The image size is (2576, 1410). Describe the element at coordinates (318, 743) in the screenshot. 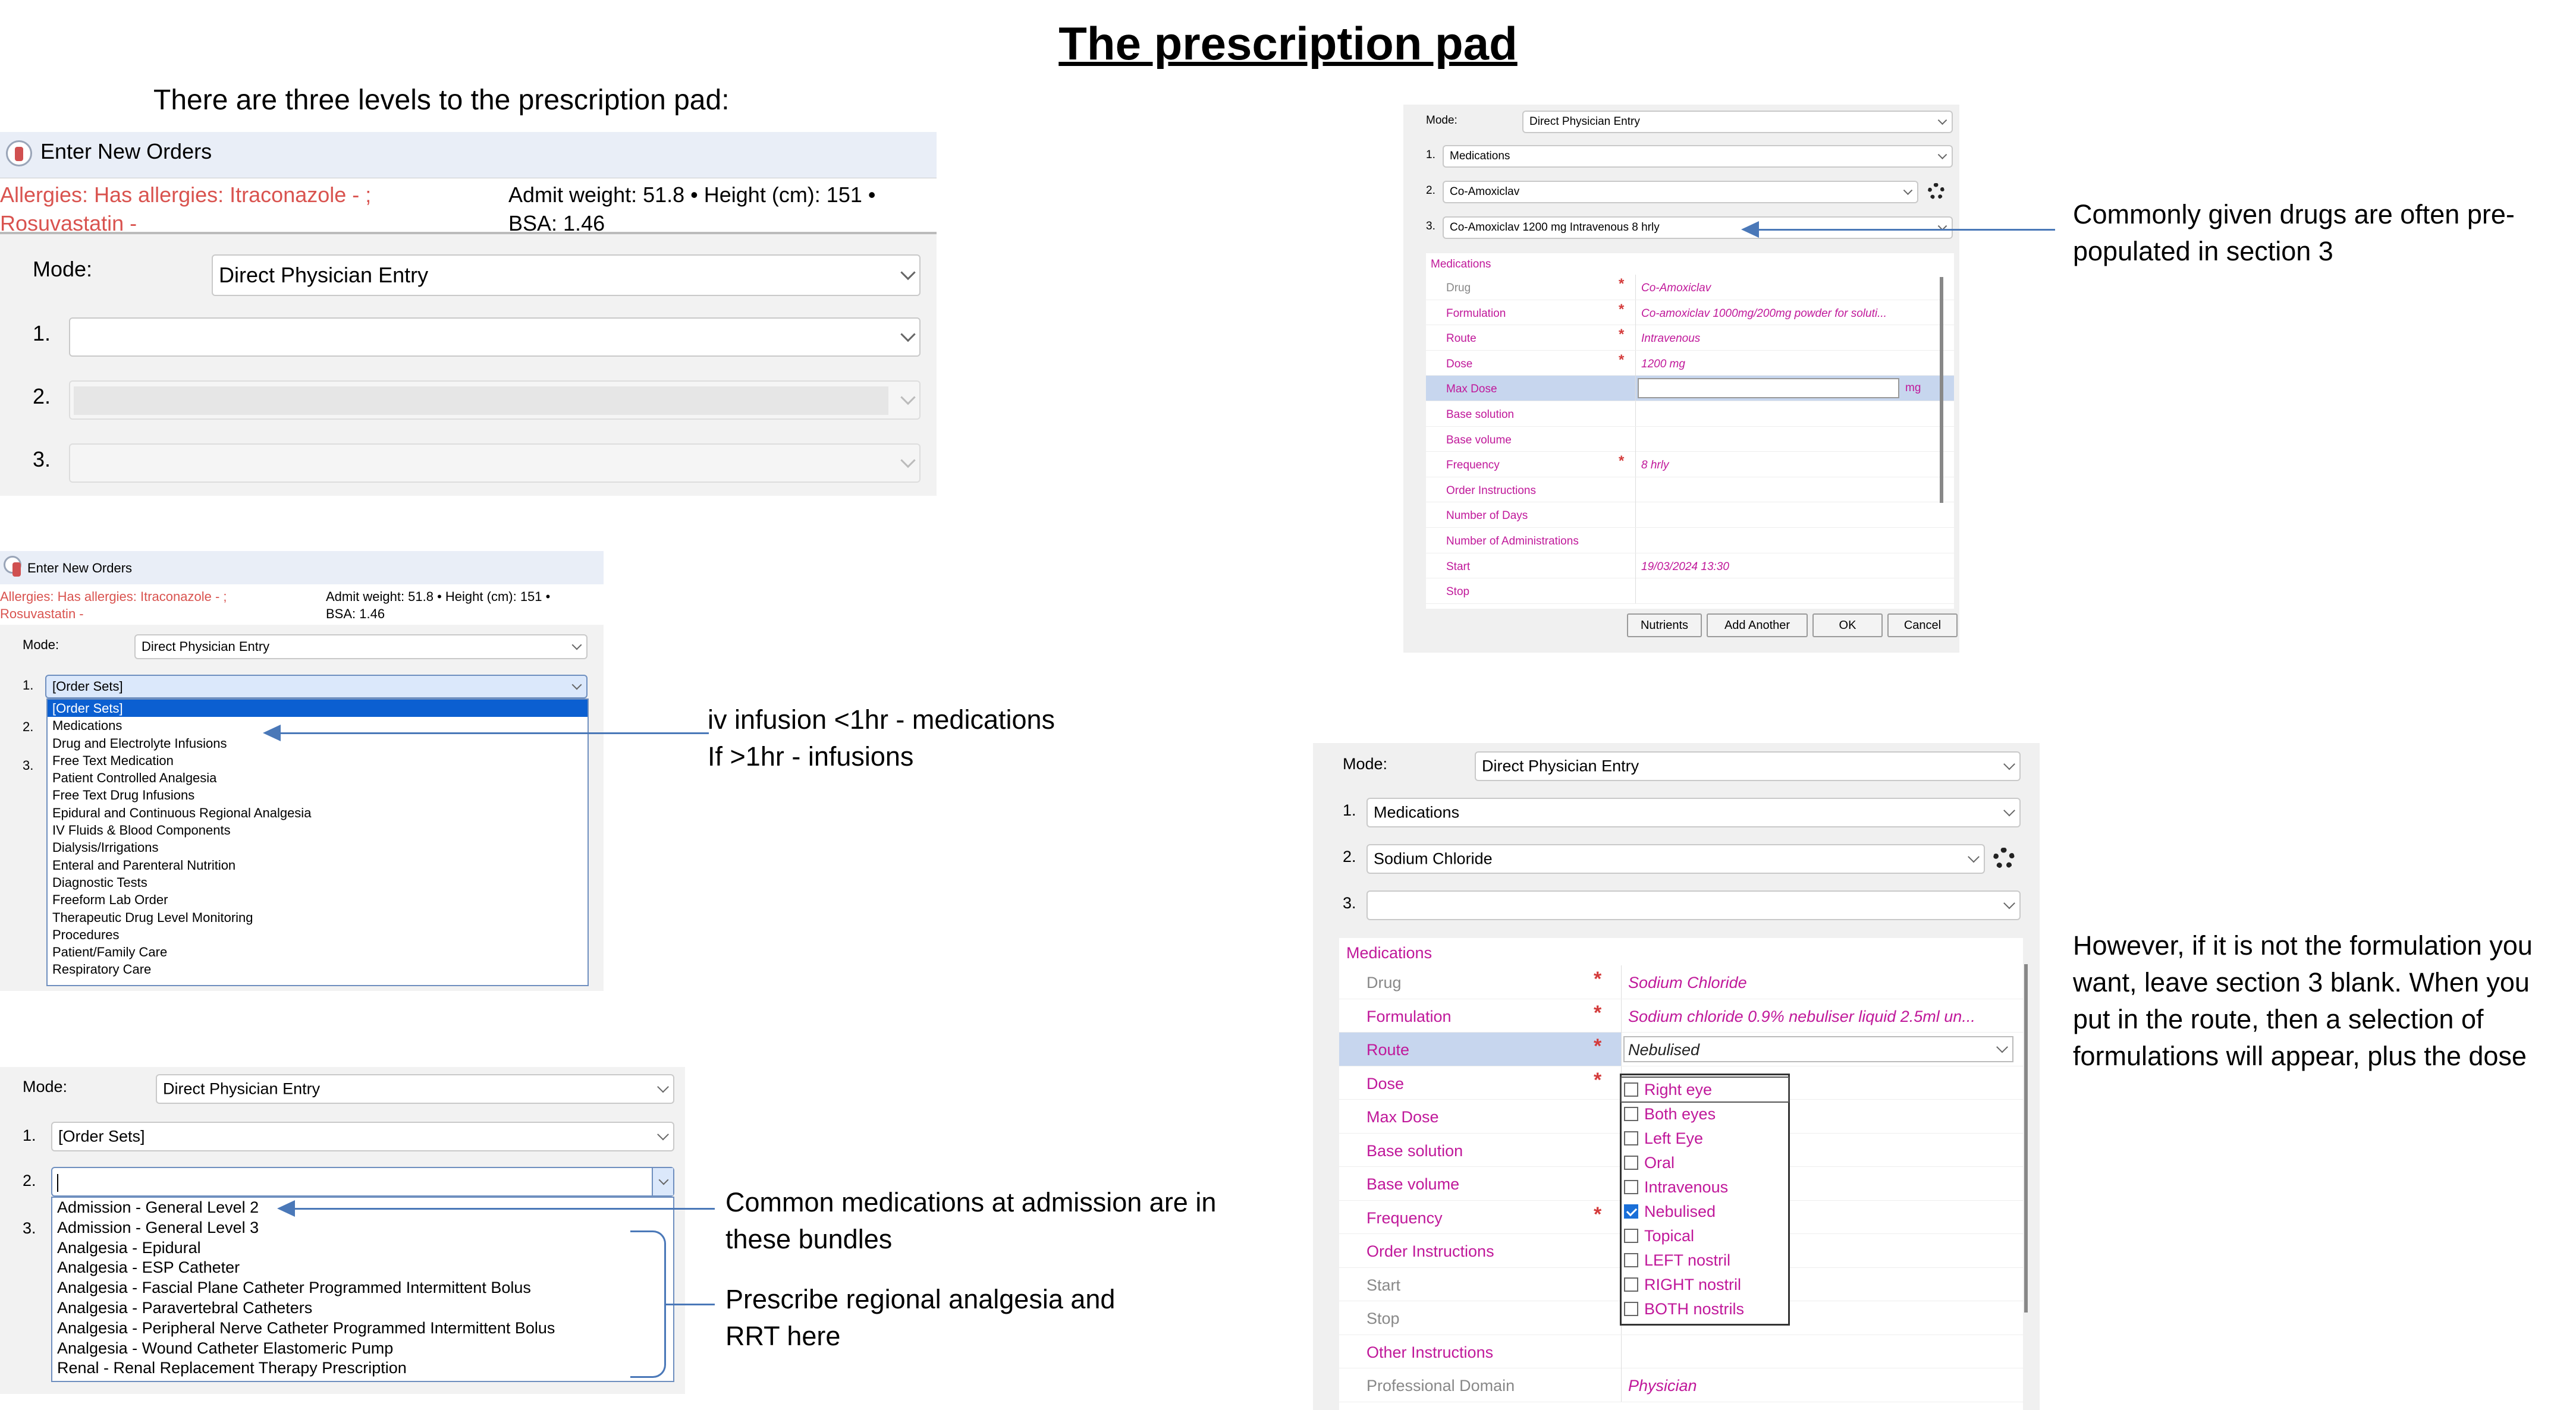

I see `list-item: Drug and Electrolyte Infusions` at that location.